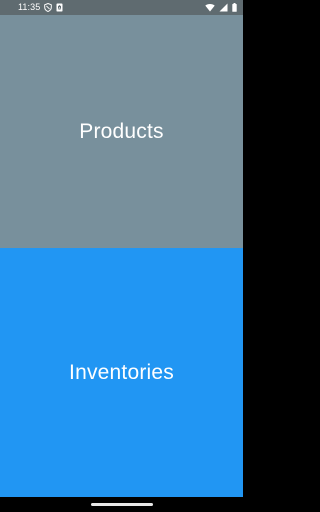 This screenshot has width=320, height=512. I want to click on sim-card-icon: A, so click(59, 7).